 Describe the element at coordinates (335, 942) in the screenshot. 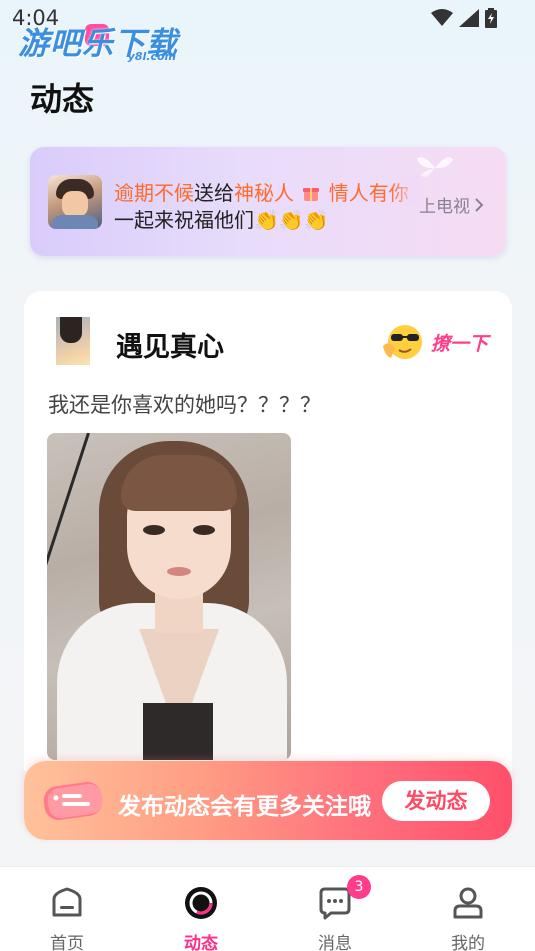

I see `tab-messages-label: 消息` at that location.